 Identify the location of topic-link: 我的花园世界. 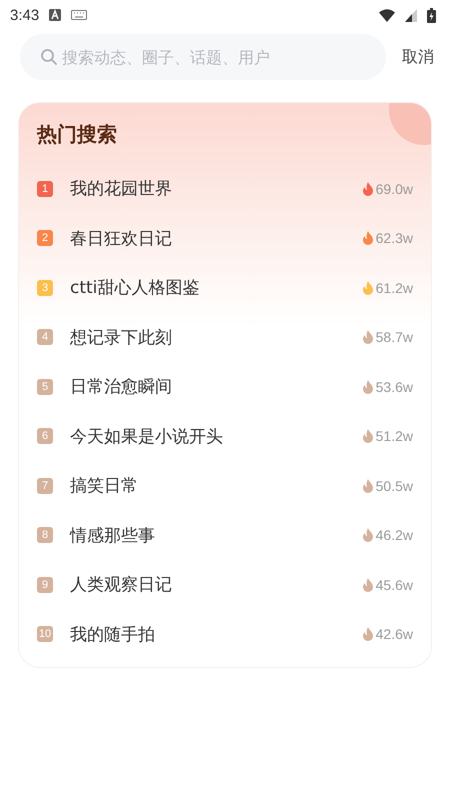
(216, 188).